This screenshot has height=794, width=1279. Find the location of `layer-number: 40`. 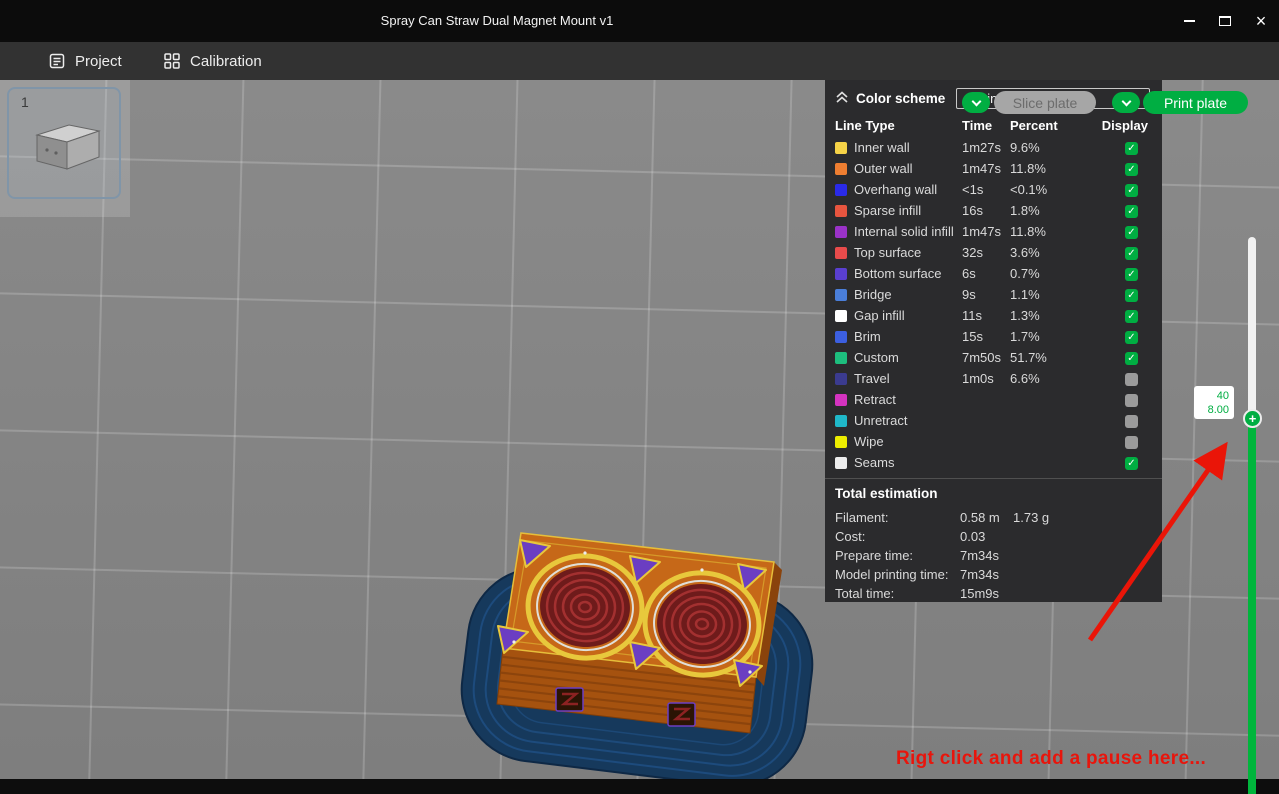

layer-number: 40 is located at coordinates (1222, 395).